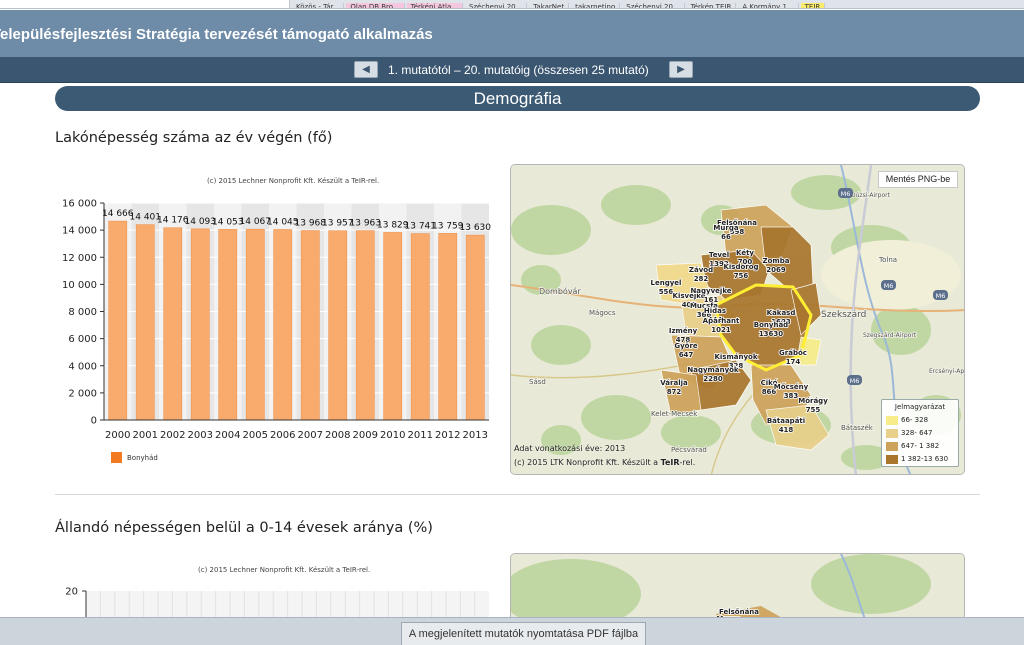  Describe the element at coordinates (79, 258) in the screenshot. I see `y-tick-label: 12 000` at that location.